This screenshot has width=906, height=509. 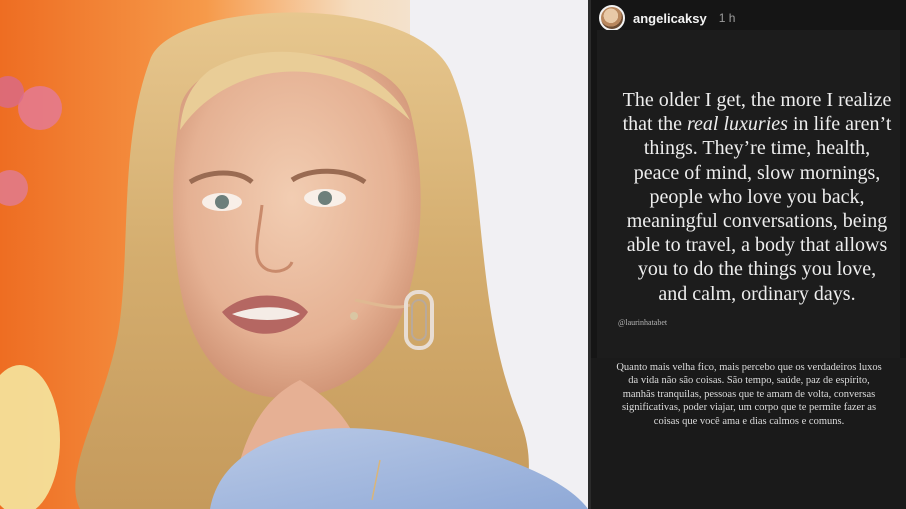 I want to click on avatar, so click(x=612, y=18).